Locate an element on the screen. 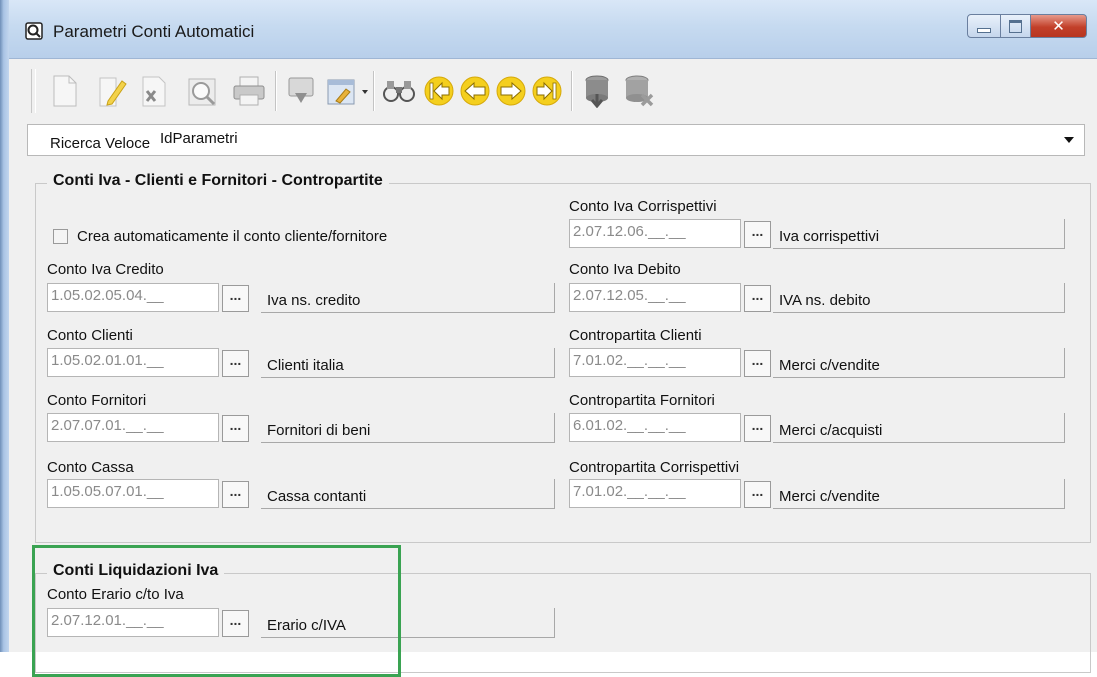 The width and height of the screenshot is (1097, 677). maximize-button is located at coordinates (1016, 26).